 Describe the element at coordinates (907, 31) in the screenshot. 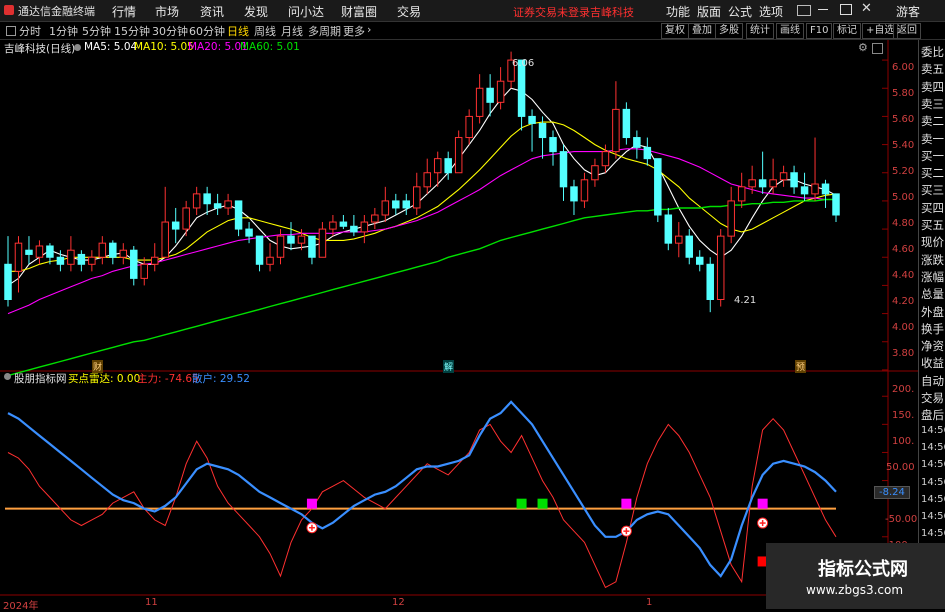

I see `button-back: 返回` at that location.